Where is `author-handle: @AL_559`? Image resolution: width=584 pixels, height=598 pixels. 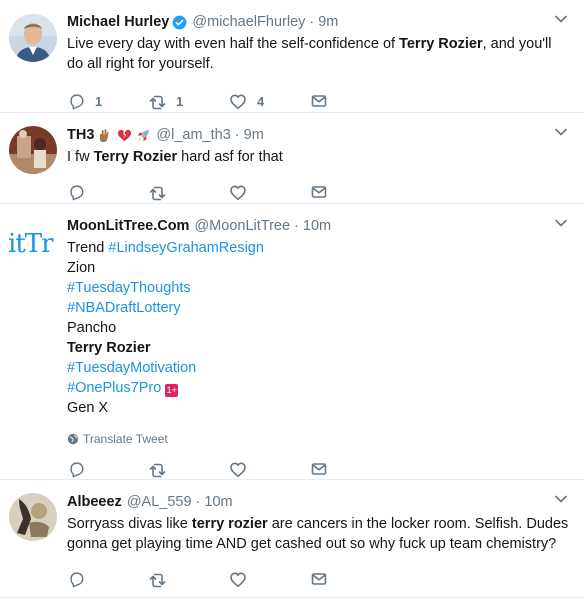 author-handle: @AL_559 is located at coordinates (159, 502).